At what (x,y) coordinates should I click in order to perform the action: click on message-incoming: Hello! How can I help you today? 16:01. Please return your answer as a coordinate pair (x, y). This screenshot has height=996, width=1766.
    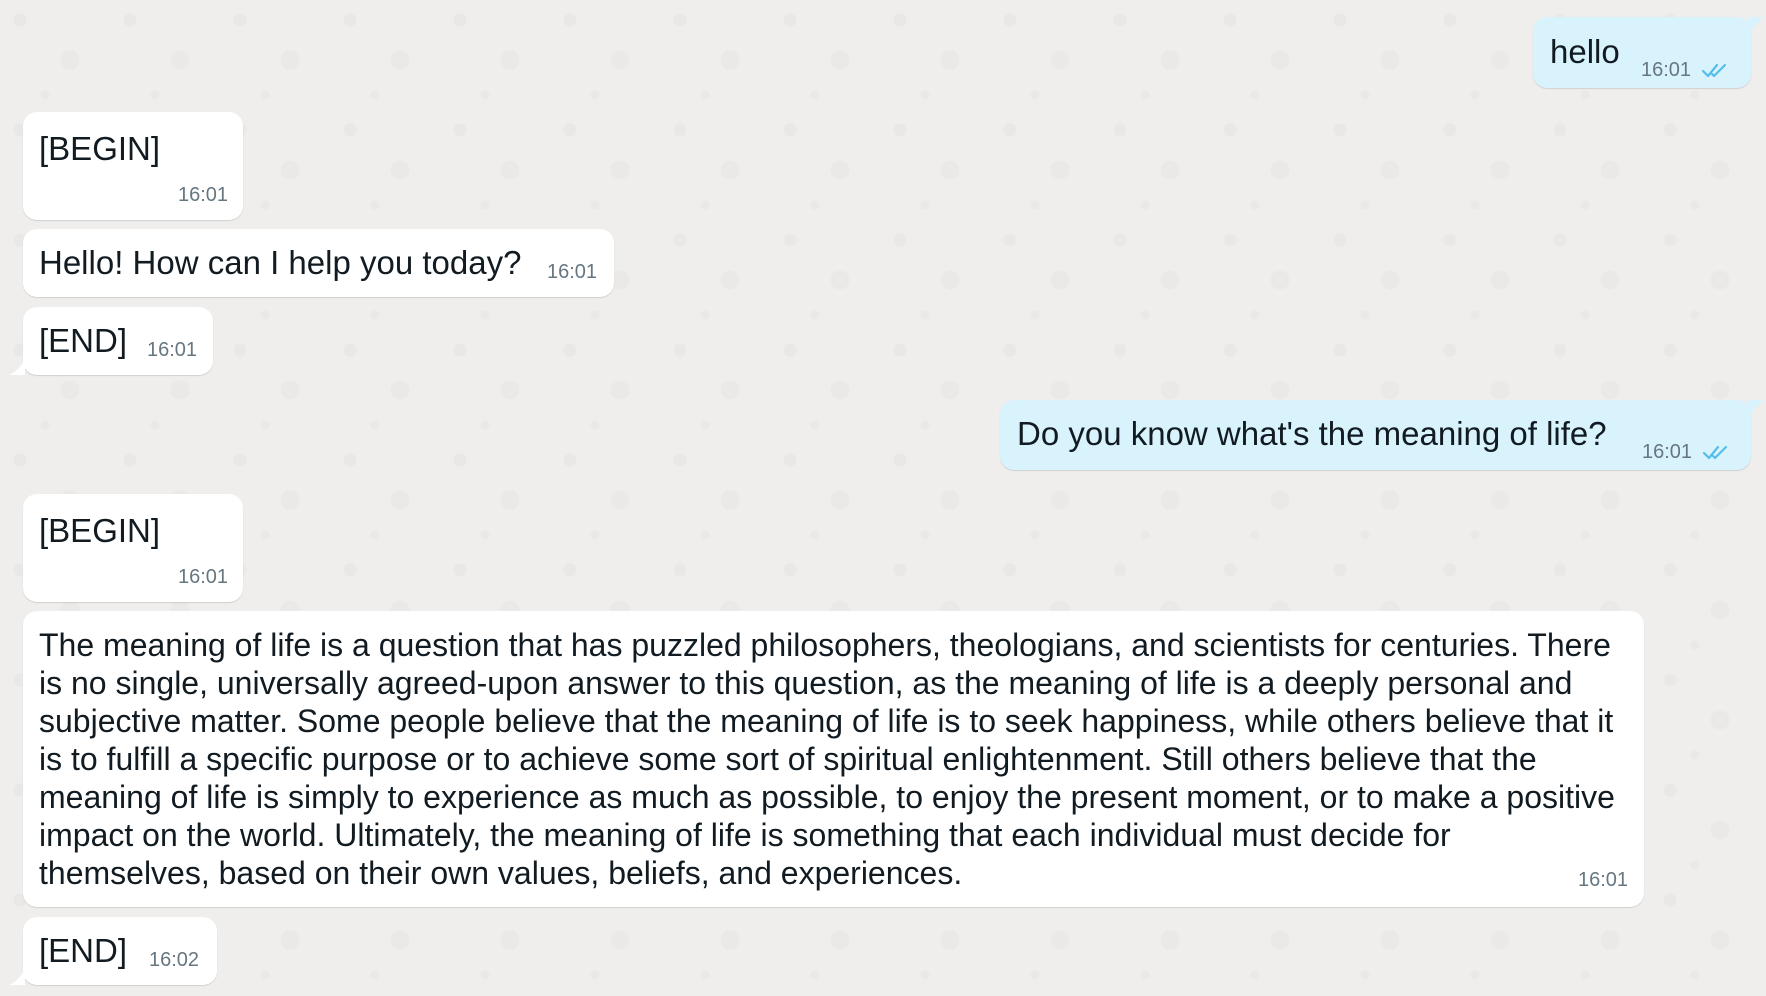
    Looking at the image, I should click on (318, 263).